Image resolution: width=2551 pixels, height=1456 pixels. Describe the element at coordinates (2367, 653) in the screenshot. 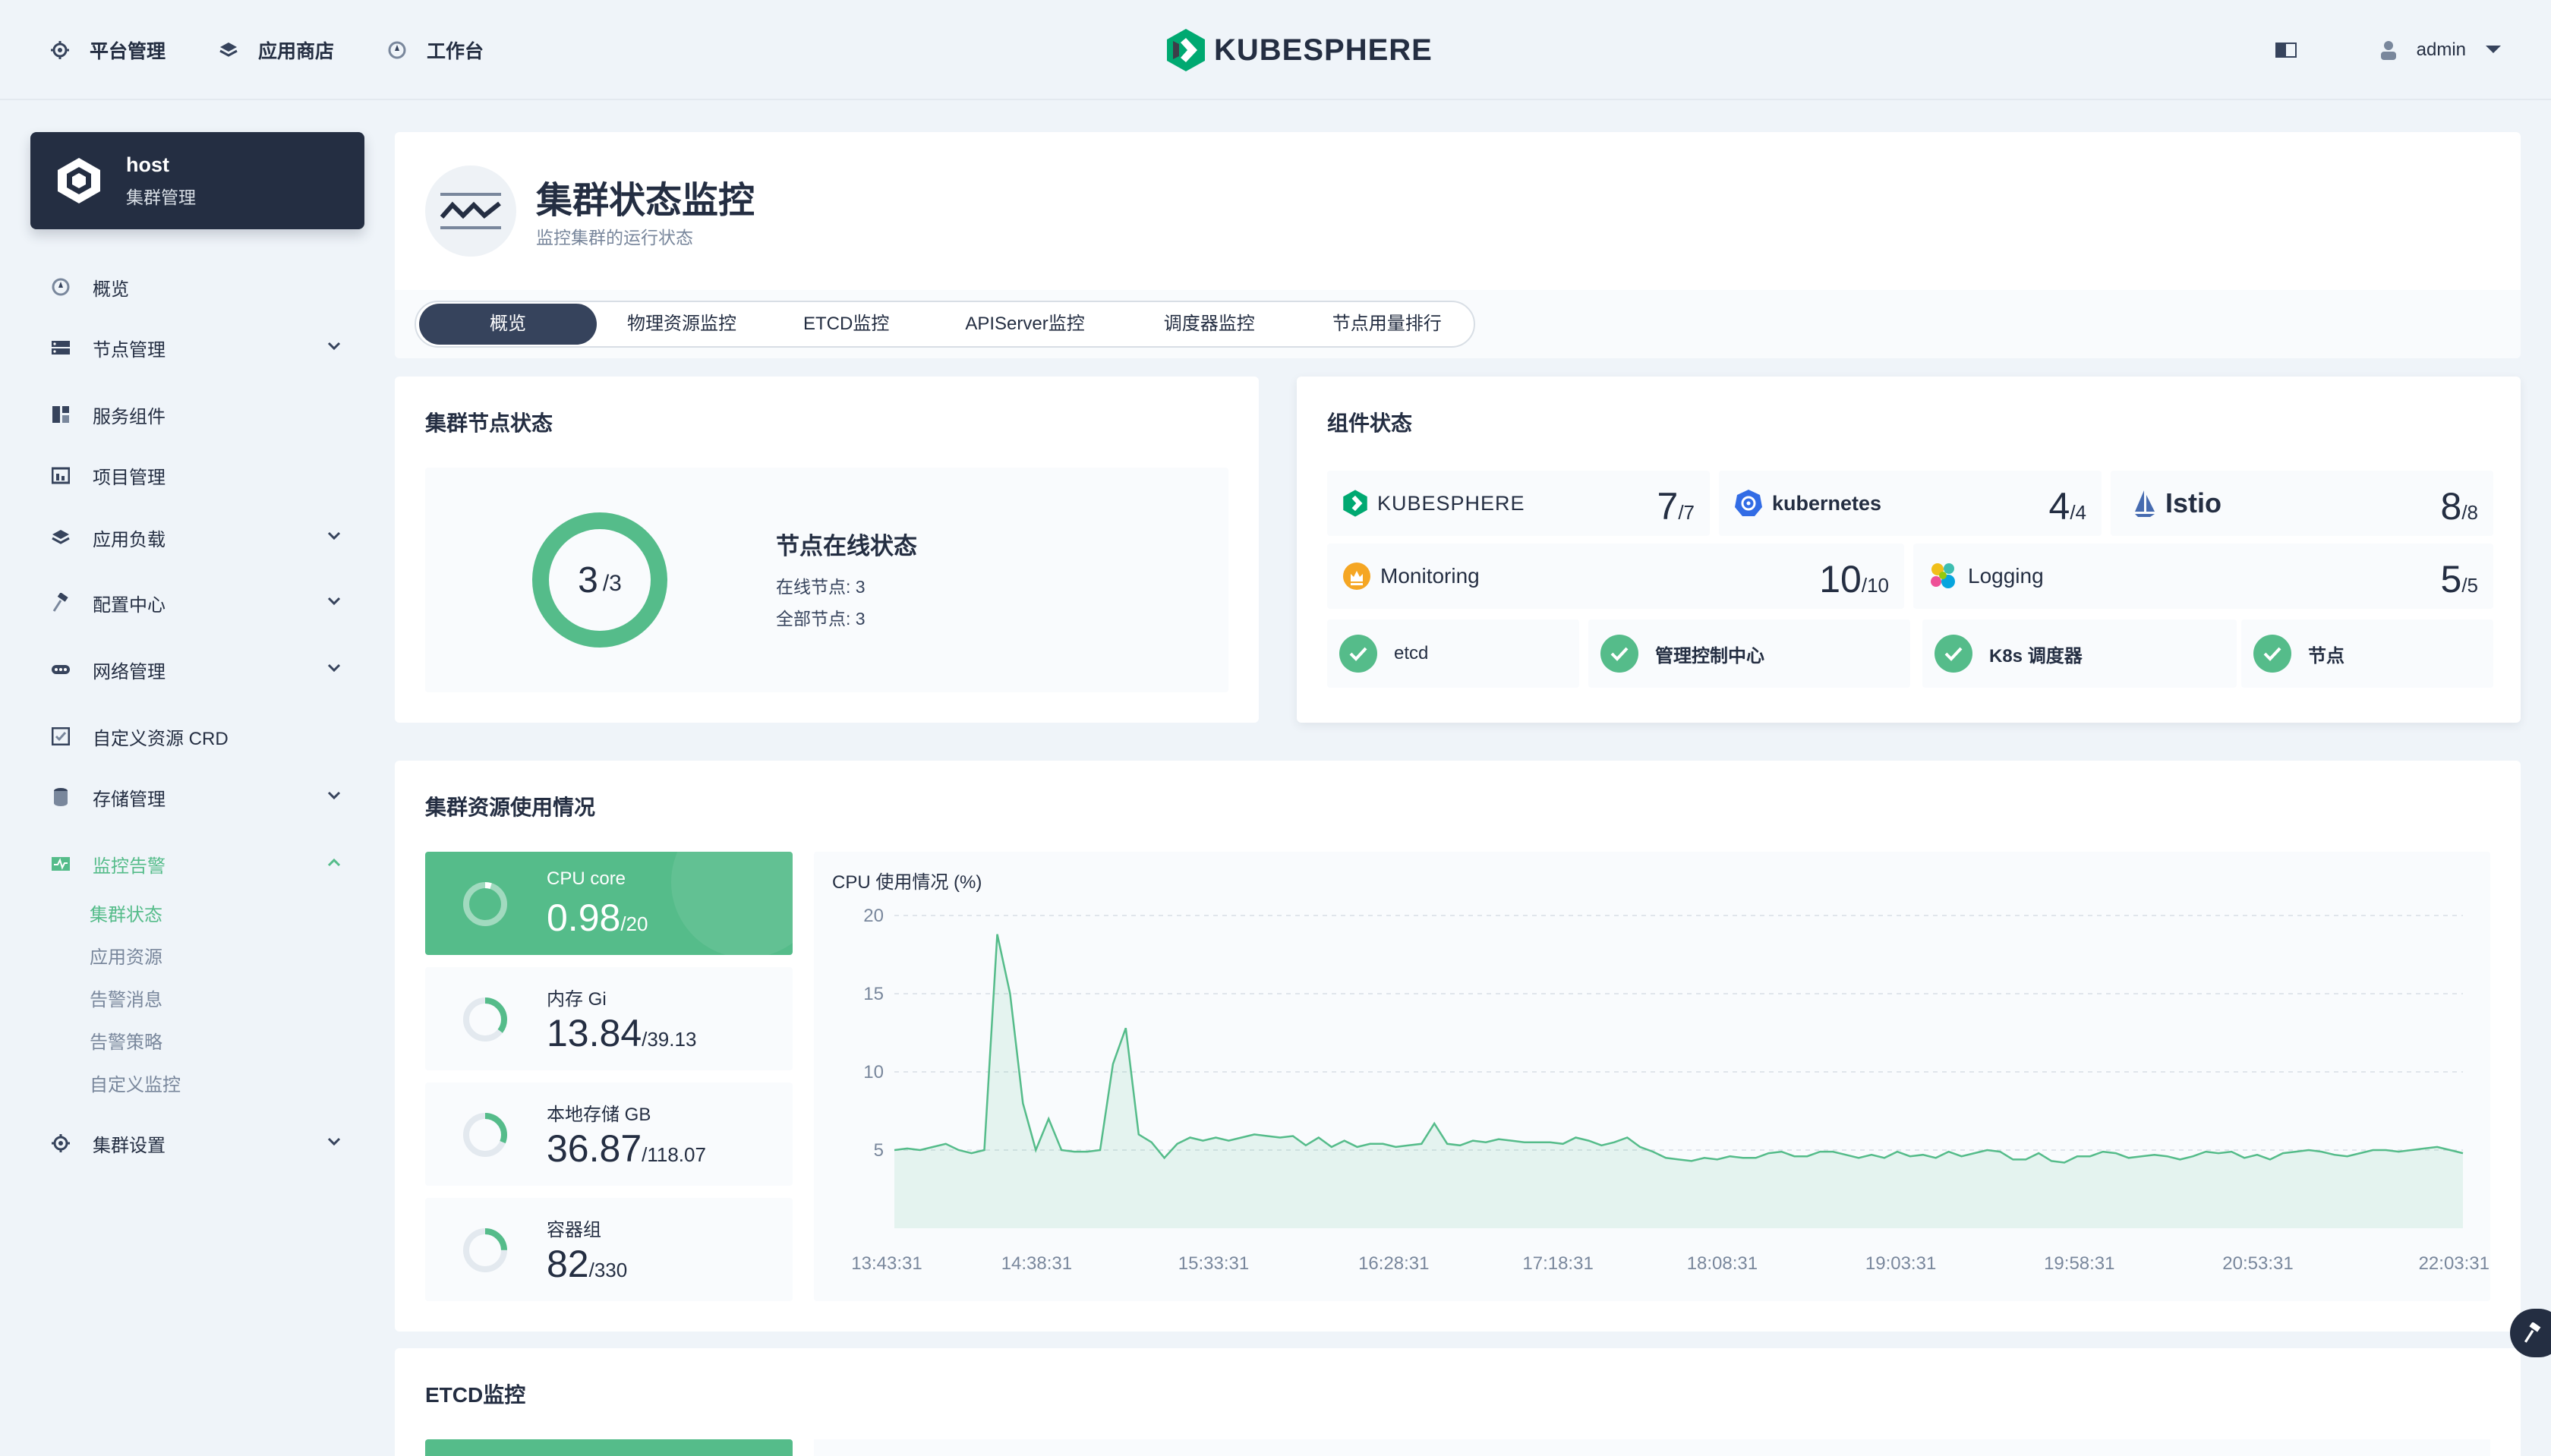

I see `check-nodes: 节点` at that location.